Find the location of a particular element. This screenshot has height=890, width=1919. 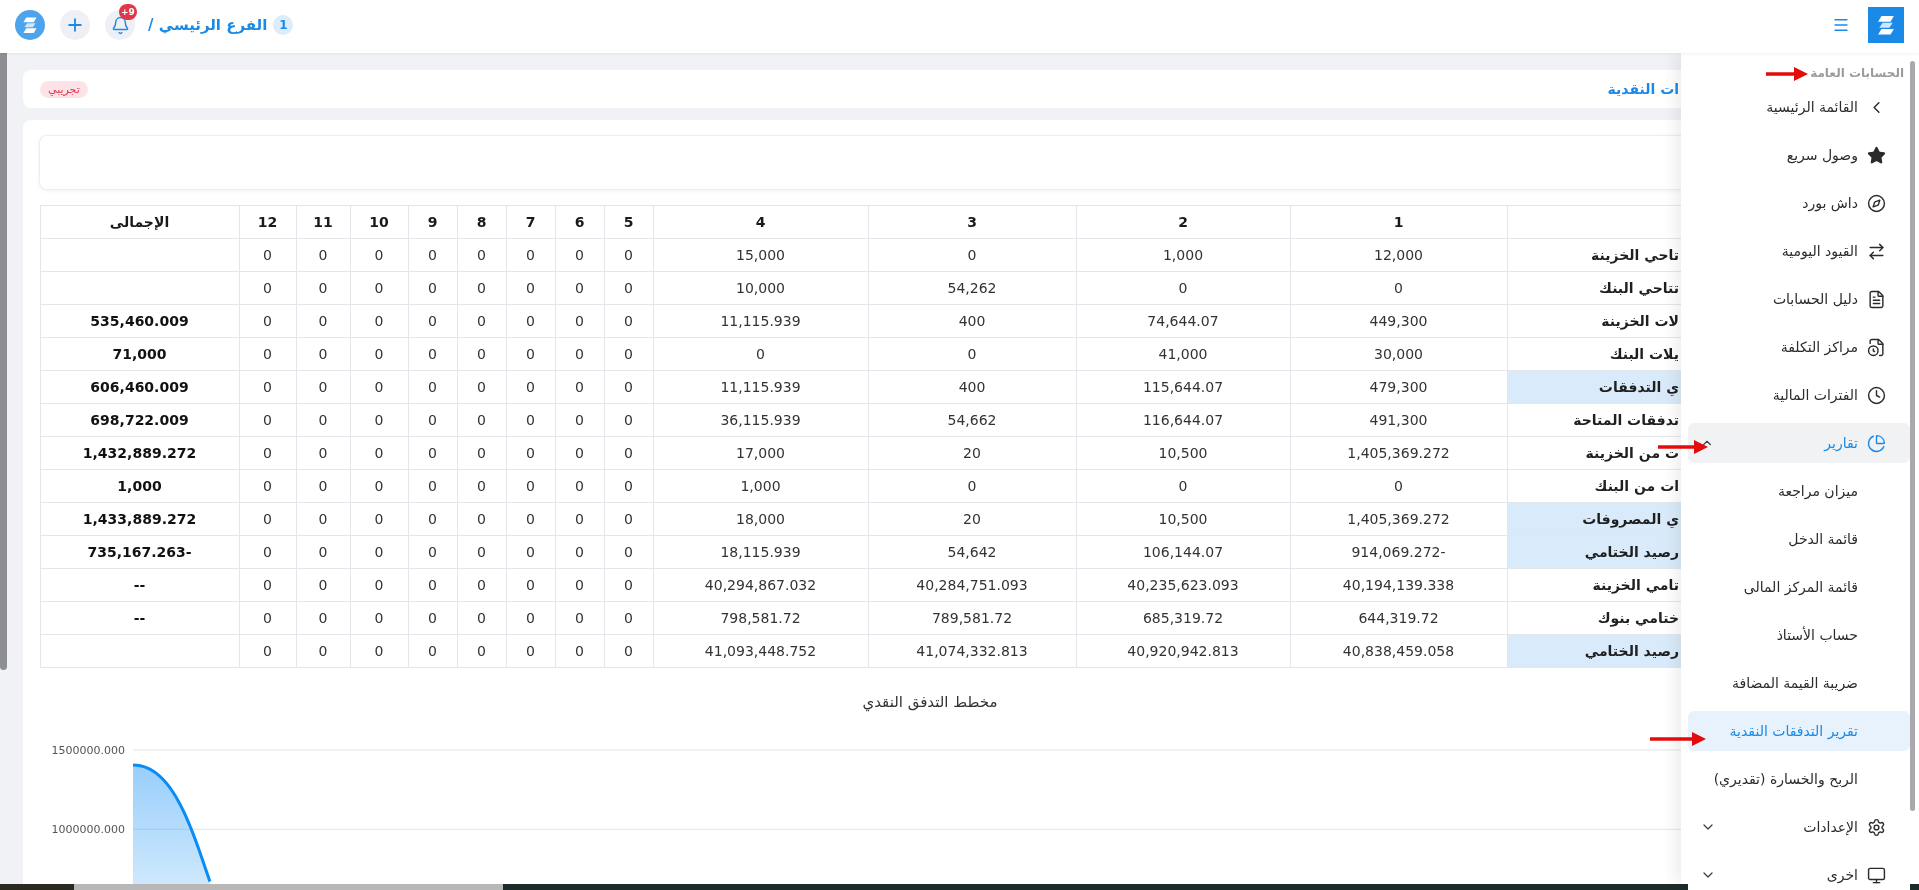

row-label: ات من البنك is located at coordinates (1594, 486).